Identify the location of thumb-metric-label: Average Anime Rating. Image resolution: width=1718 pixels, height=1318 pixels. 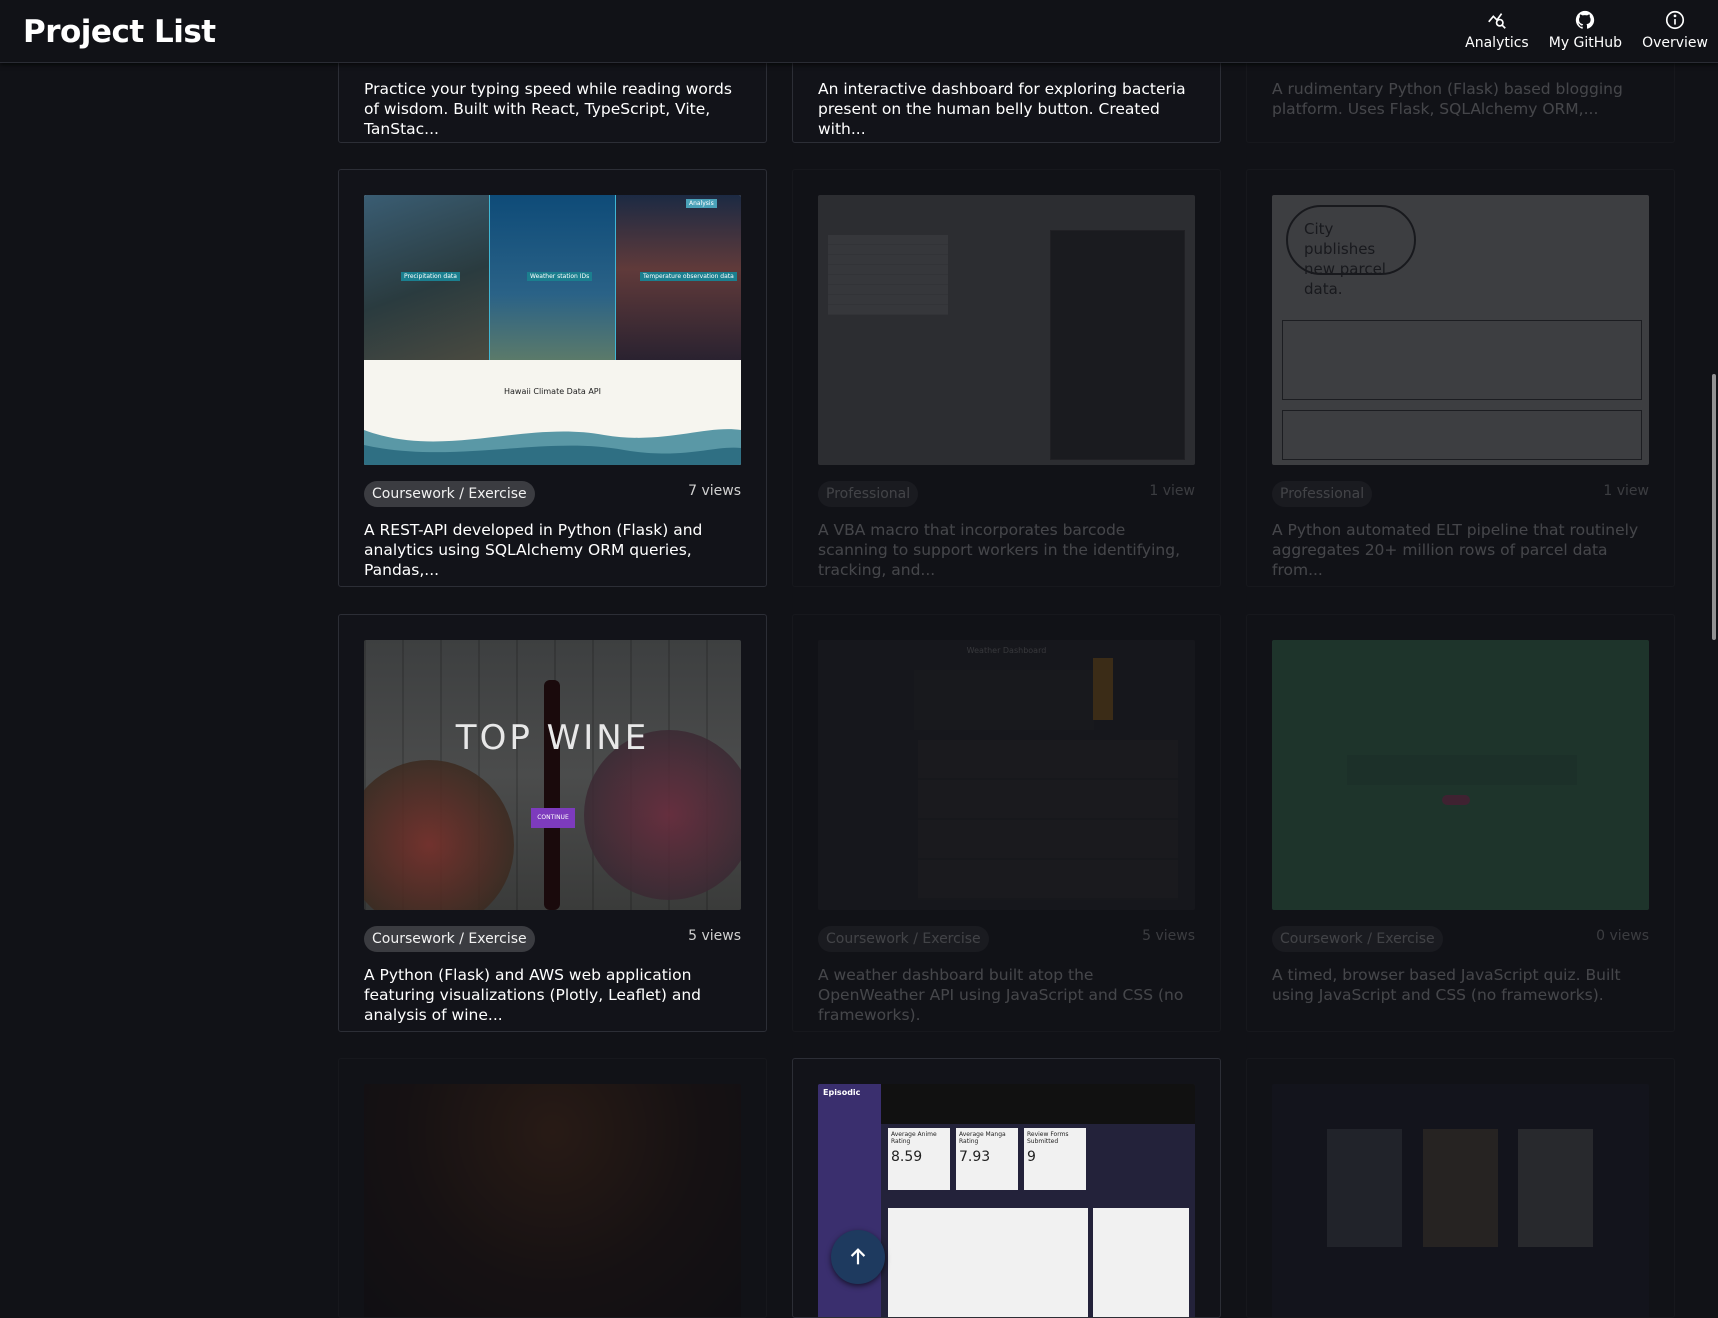
(914, 1138).